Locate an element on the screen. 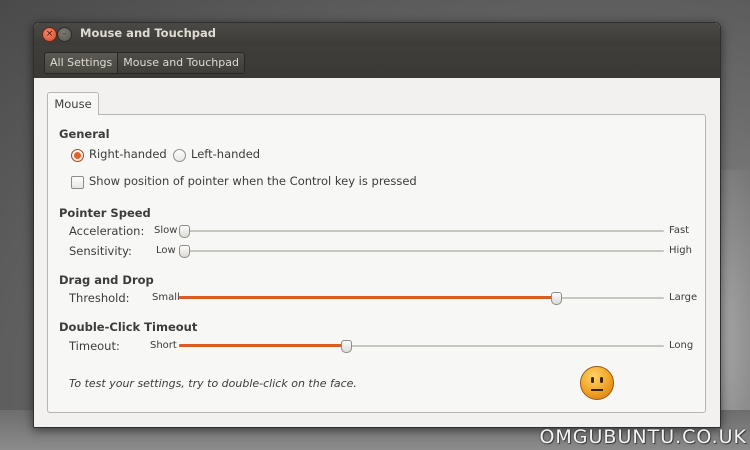 Image resolution: width=750 pixels, height=450 pixels. sensitivity-max-label: High is located at coordinates (680, 250).